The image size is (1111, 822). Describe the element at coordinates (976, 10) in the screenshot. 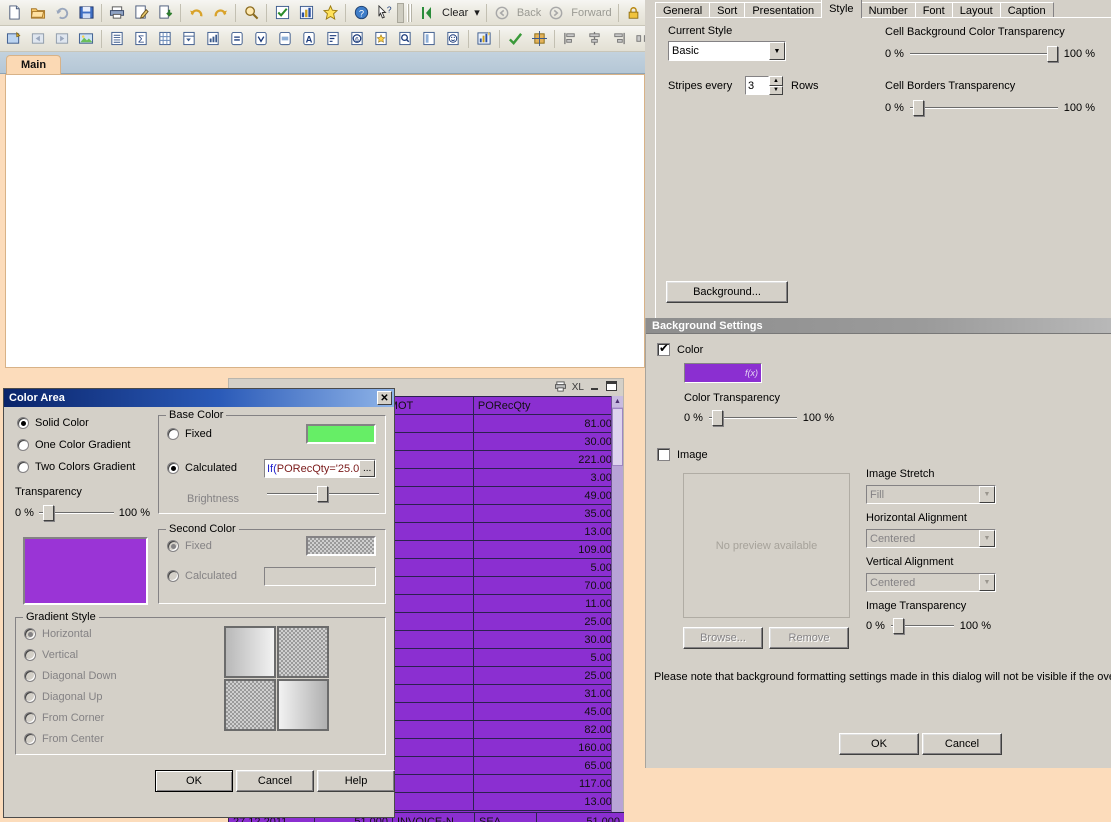

I see `tab-layout: Layout` at that location.